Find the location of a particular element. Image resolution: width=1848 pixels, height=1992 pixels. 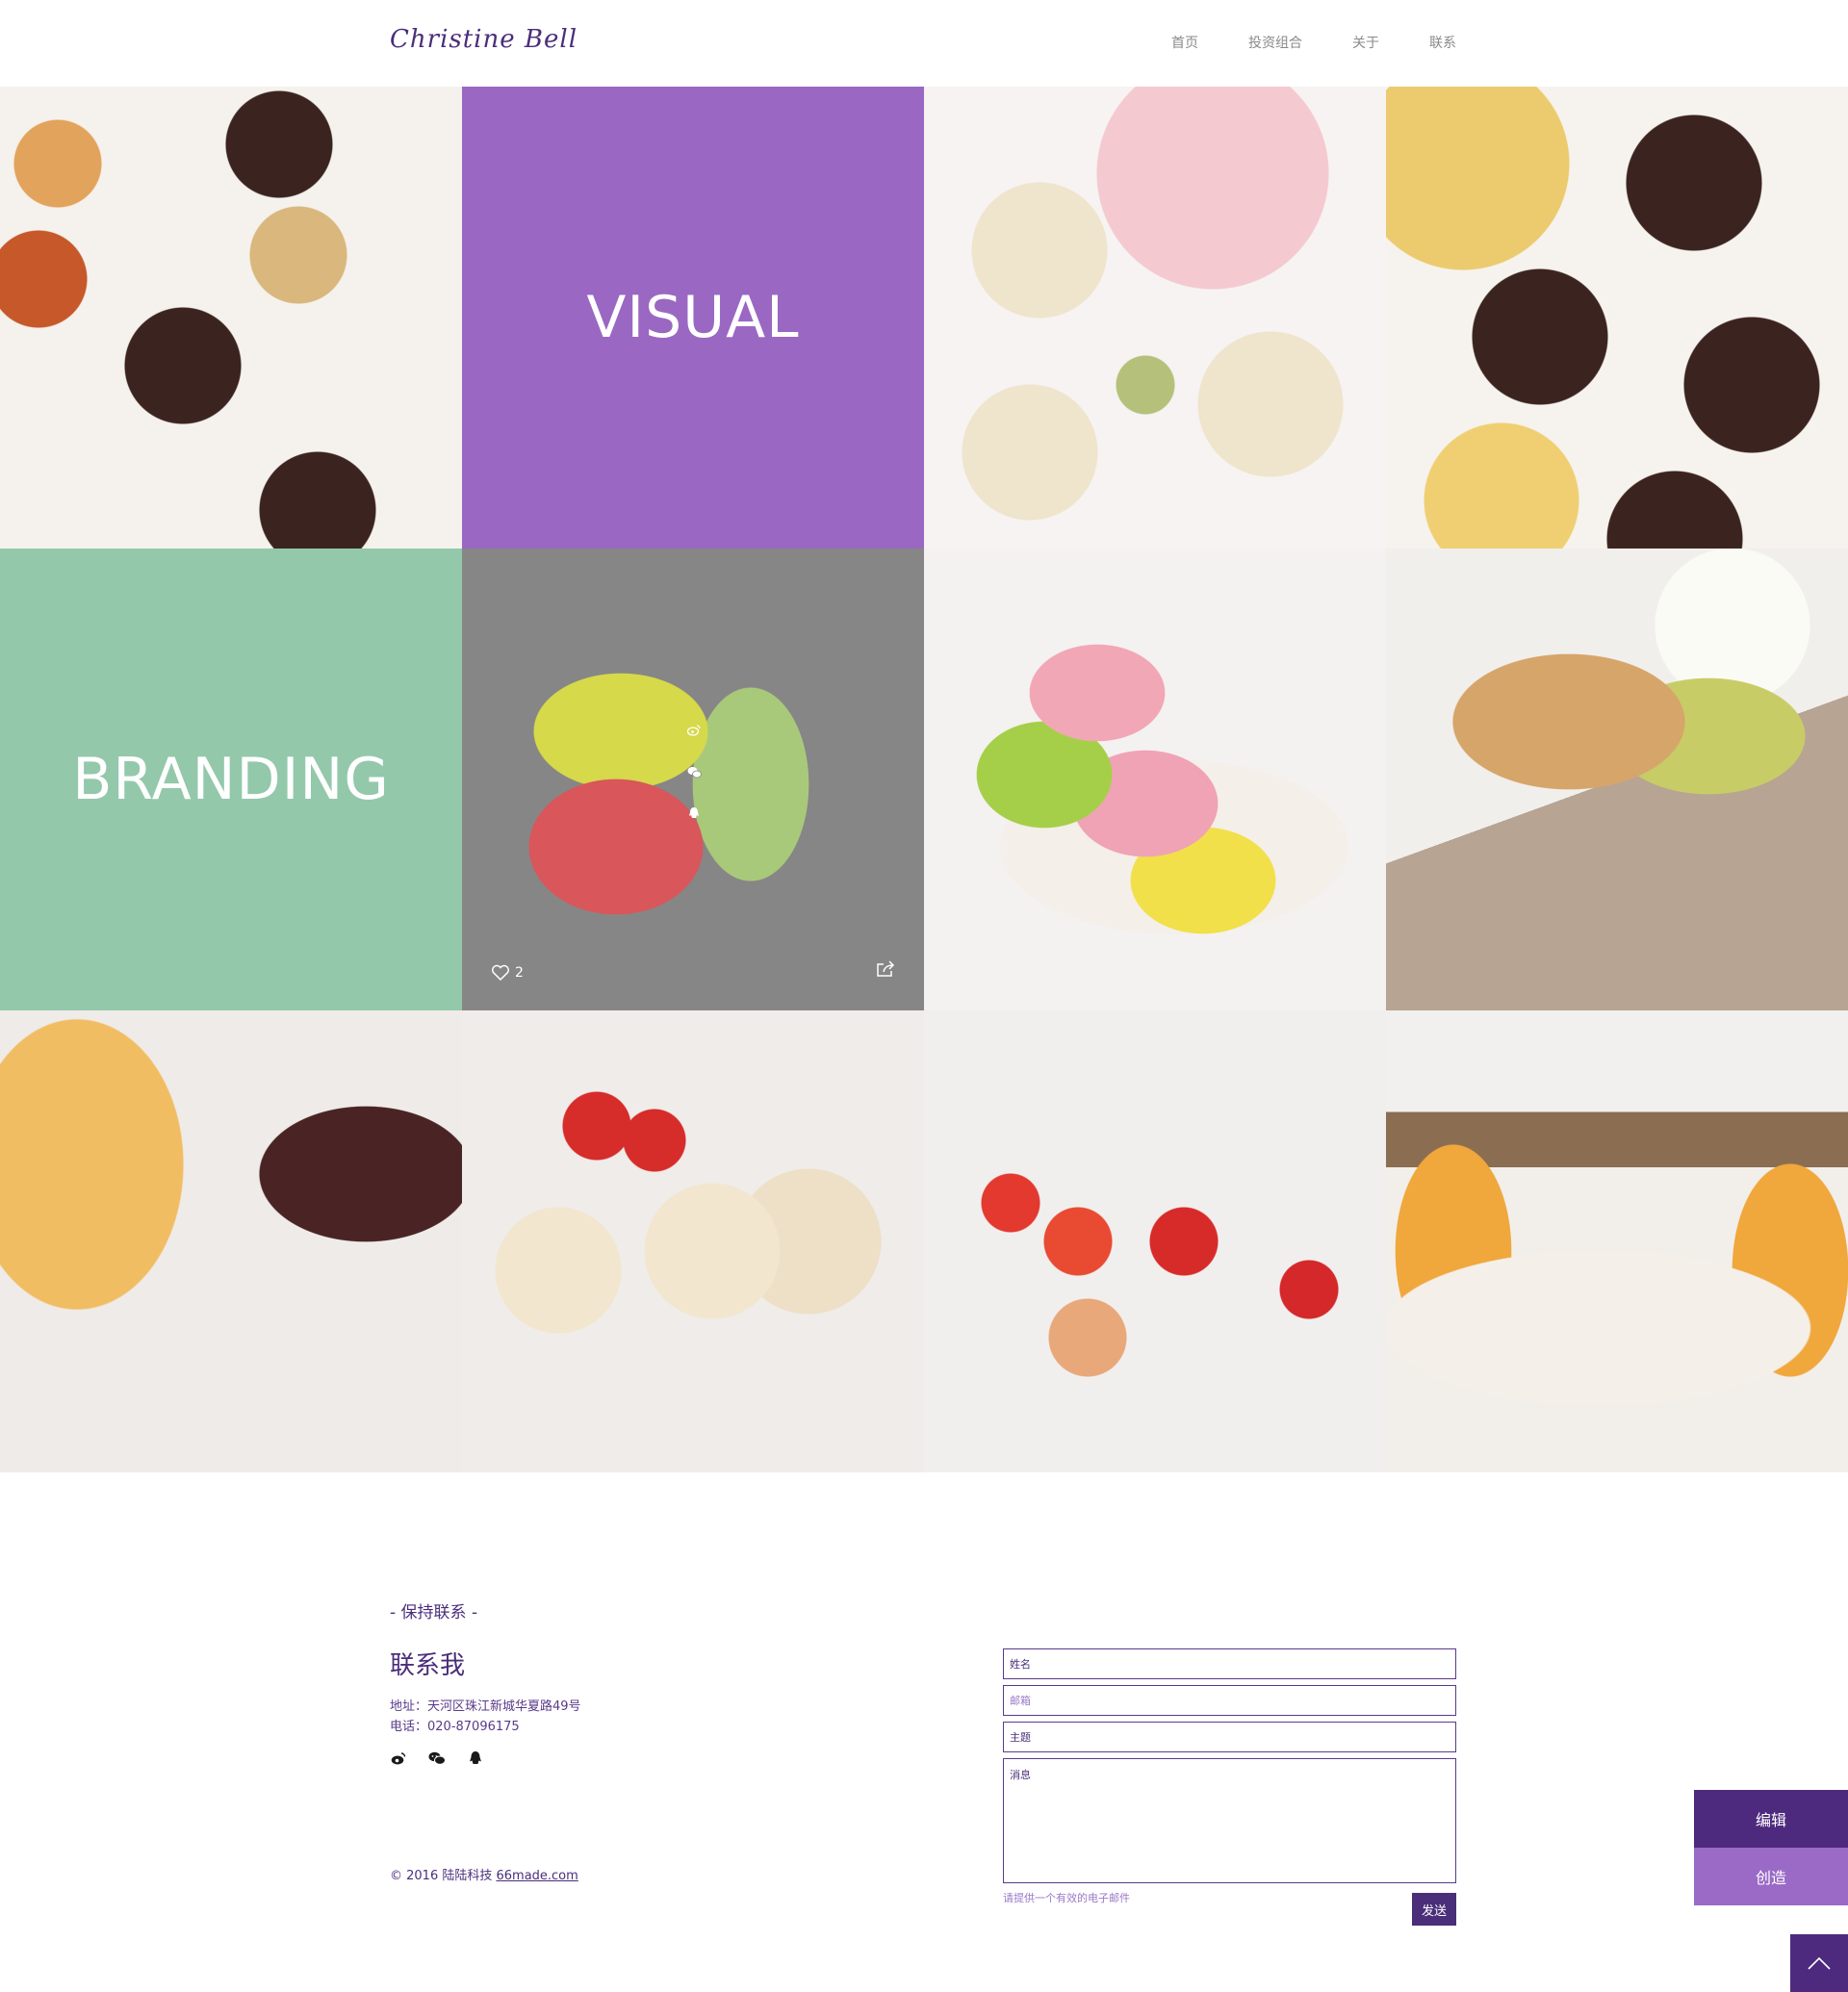

copyright-link: 66made.com is located at coordinates (537, 1876).